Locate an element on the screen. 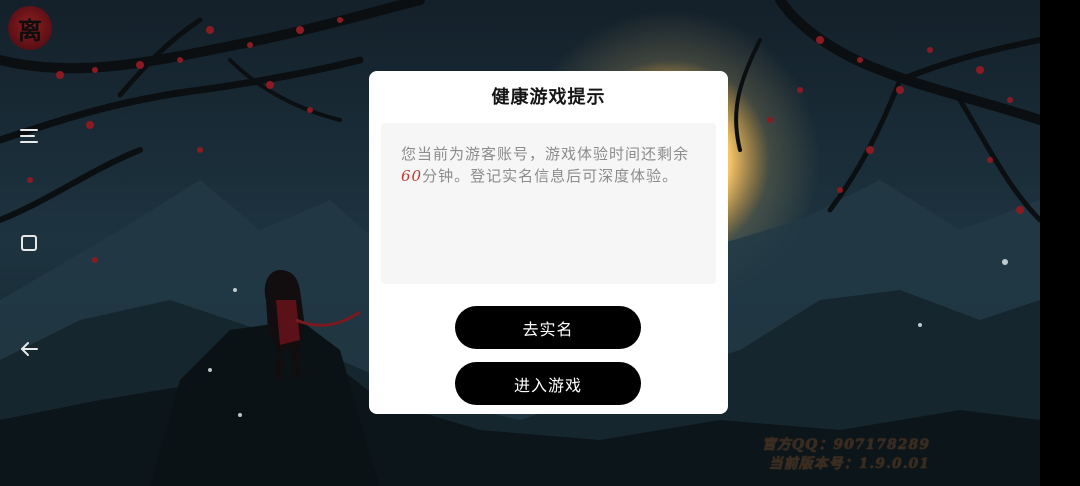 The width and height of the screenshot is (1080, 486). game-logo-badge: 离 is located at coordinates (30, 28).